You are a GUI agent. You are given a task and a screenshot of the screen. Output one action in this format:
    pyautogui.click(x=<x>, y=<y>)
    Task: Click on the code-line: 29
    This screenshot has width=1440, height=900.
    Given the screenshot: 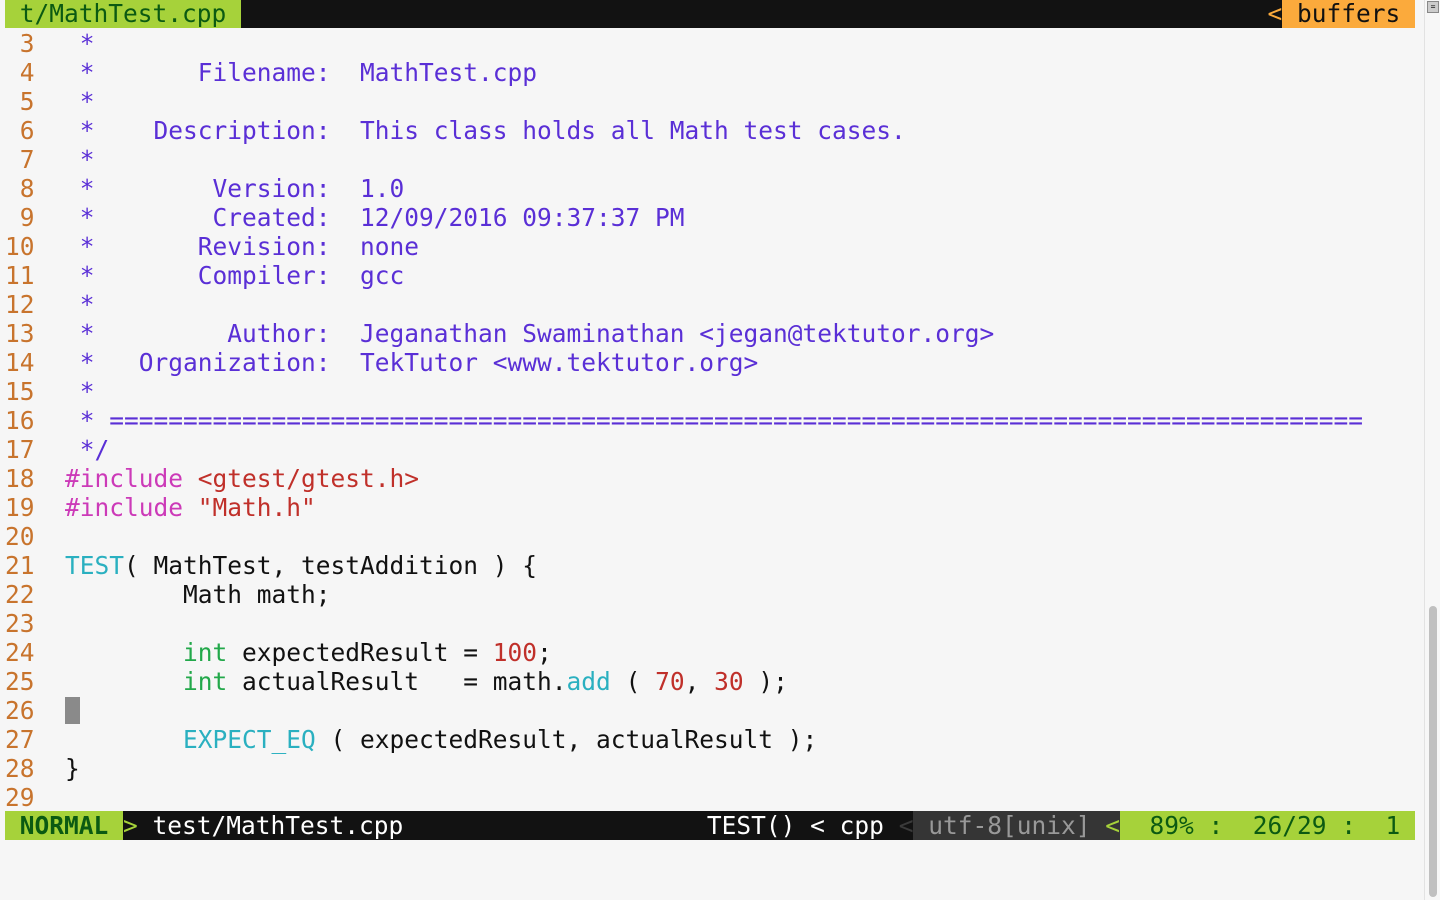 What is the action you would take?
    pyautogui.click(x=684, y=797)
    